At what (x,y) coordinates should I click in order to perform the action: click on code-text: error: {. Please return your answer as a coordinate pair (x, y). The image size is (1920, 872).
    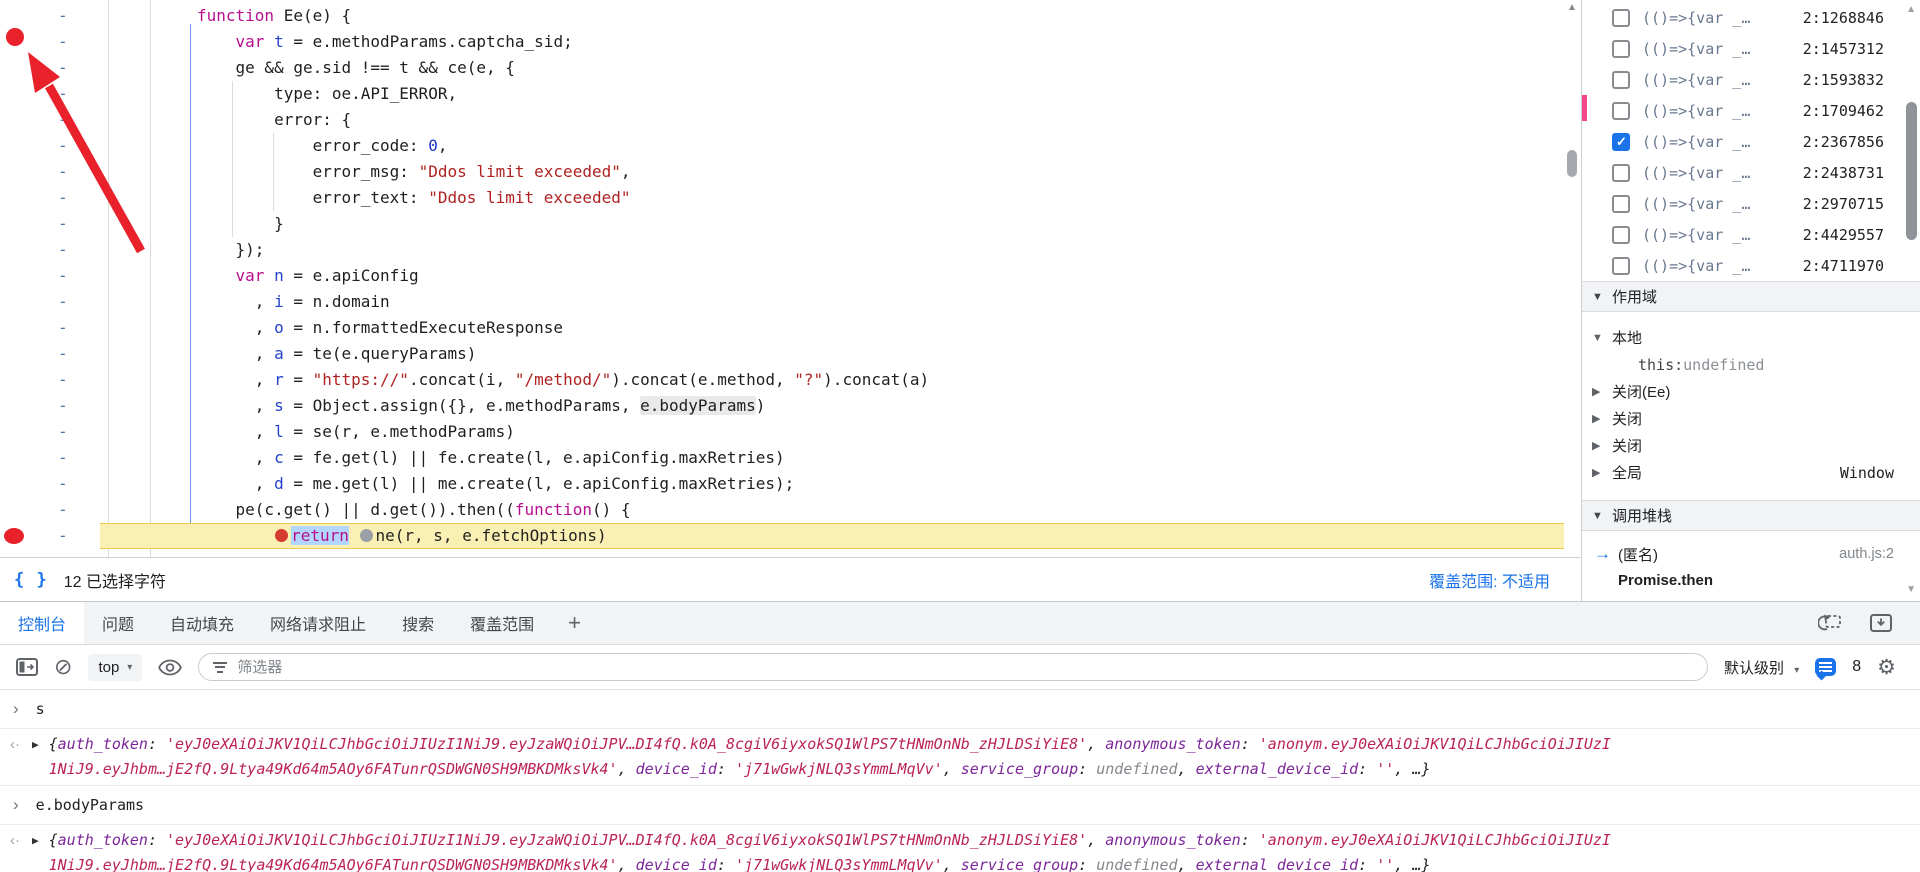
    Looking at the image, I should click on (223, 120).